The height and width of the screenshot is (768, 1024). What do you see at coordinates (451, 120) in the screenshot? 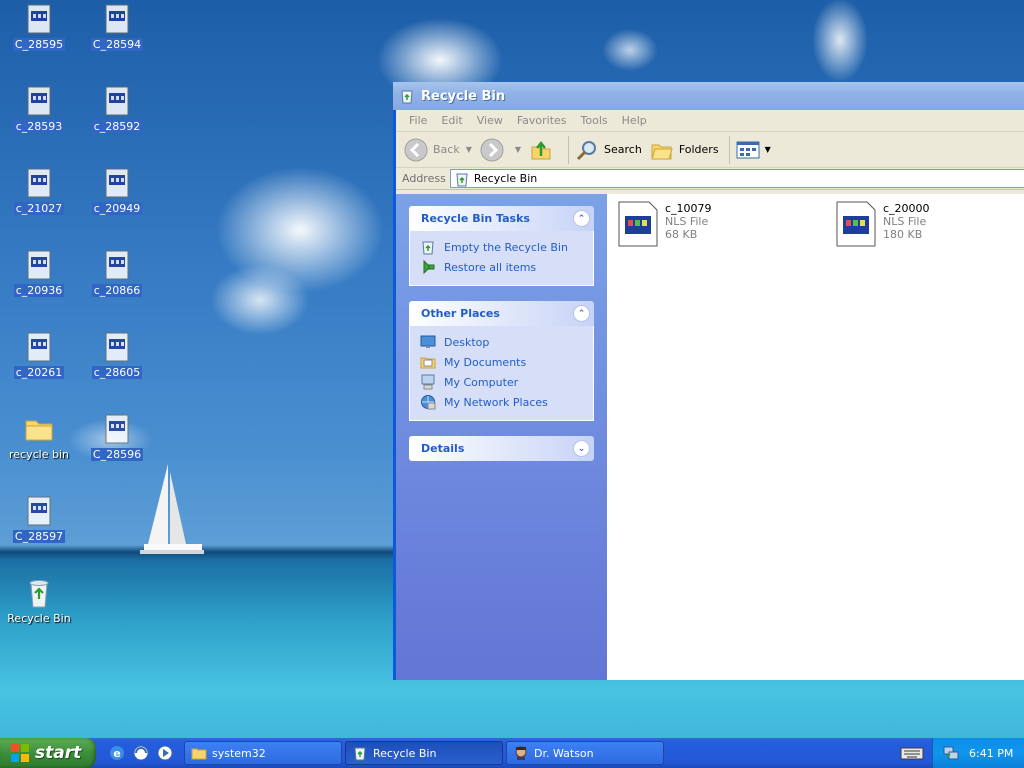
I see `menu-edit: Edit` at bounding box center [451, 120].